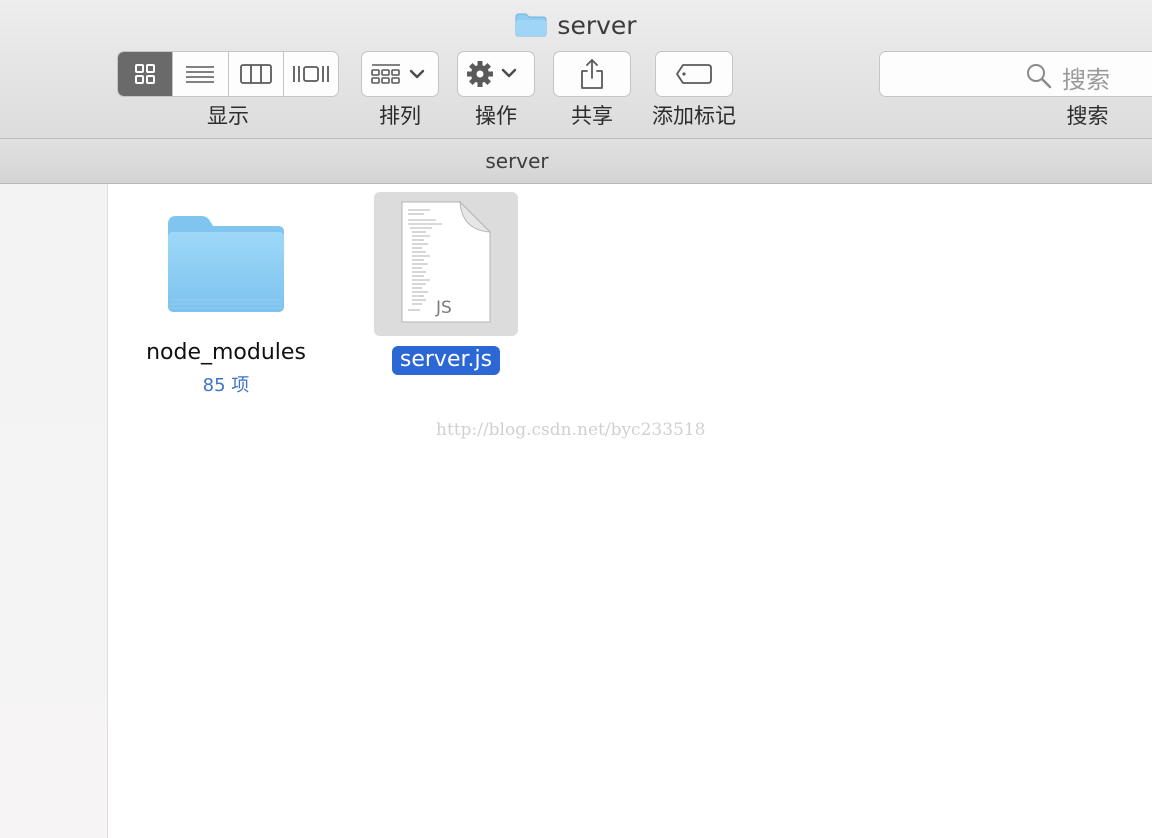 The width and height of the screenshot is (1152, 838). What do you see at coordinates (492, 74) in the screenshot?
I see `gear-icon` at bounding box center [492, 74].